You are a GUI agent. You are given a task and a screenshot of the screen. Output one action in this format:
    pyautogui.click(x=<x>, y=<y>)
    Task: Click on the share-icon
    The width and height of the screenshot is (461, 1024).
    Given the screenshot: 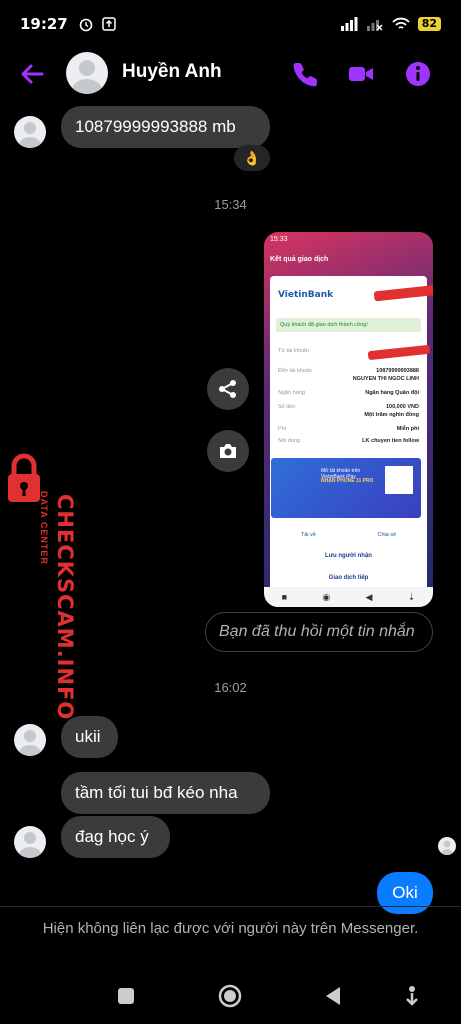 What is the action you would take?
    pyautogui.click(x=227, y=389)
    